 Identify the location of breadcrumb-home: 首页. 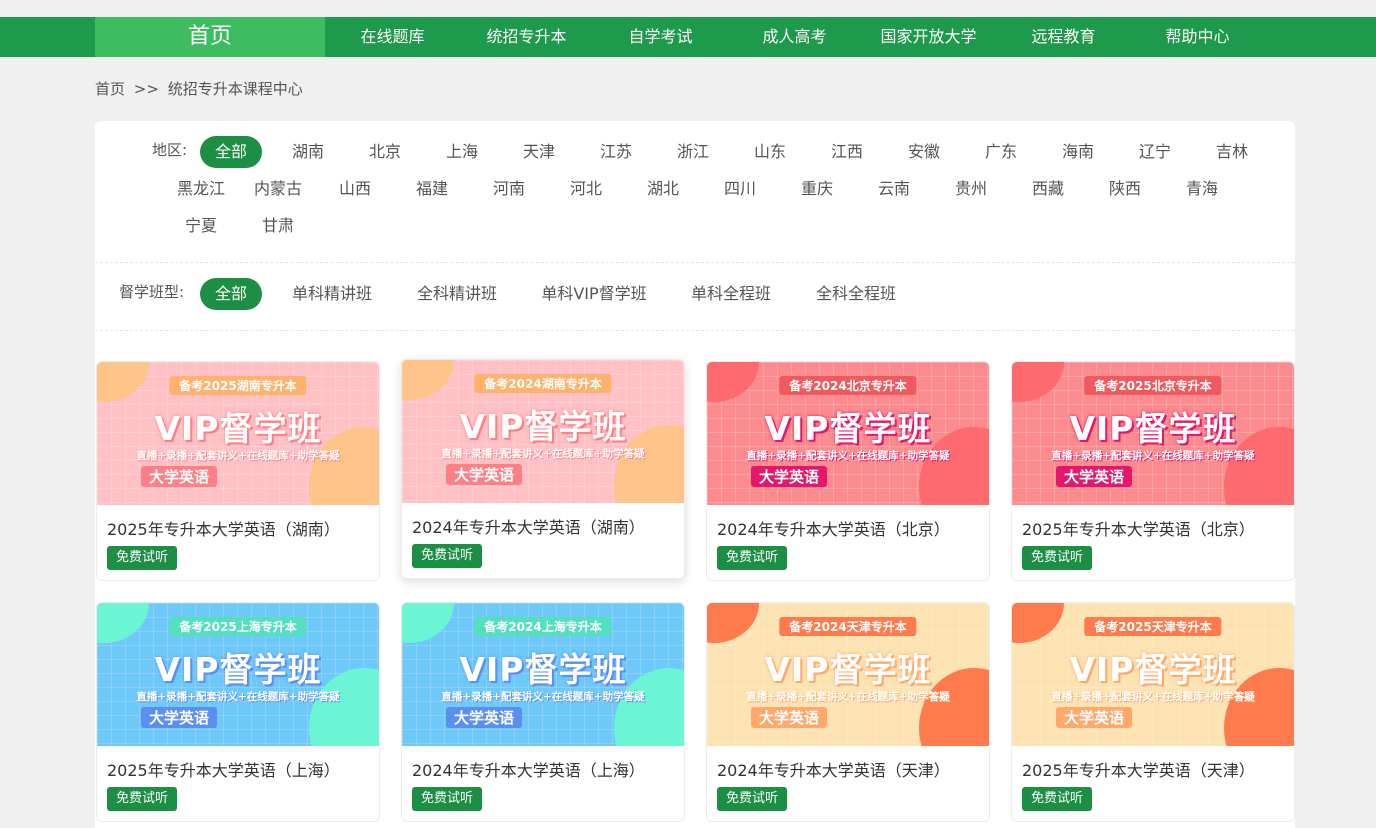
(110, 89).